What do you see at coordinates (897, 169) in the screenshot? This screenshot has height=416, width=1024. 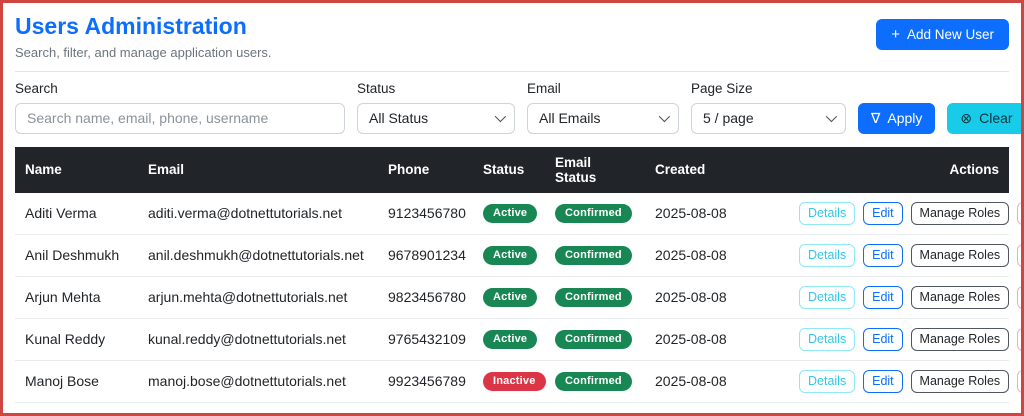 I see `col-actions: Actions` at bounding box center [897, 169].